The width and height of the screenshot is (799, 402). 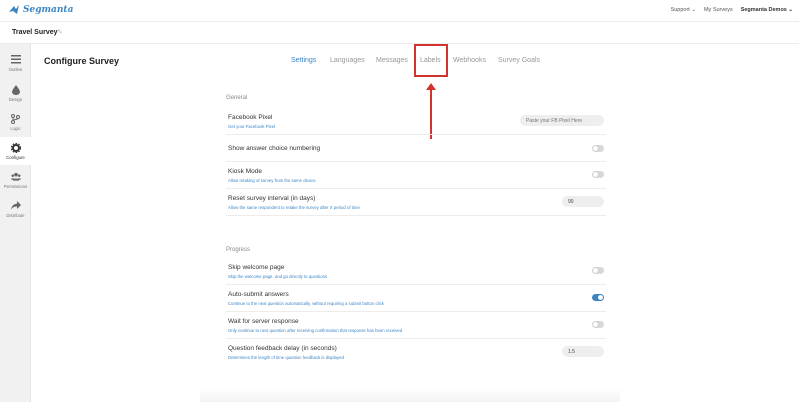 I want to click on tab-settings: Settings, so click(x=303, y=60).